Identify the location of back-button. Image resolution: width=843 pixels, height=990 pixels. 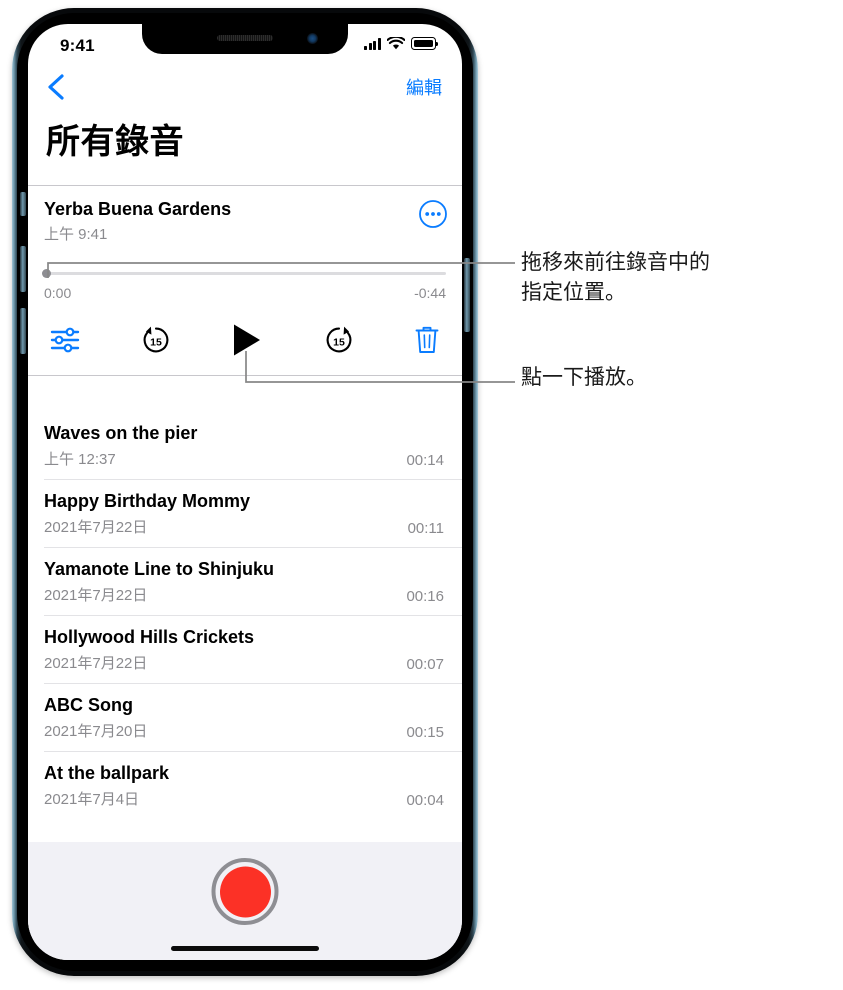
(57, 87).